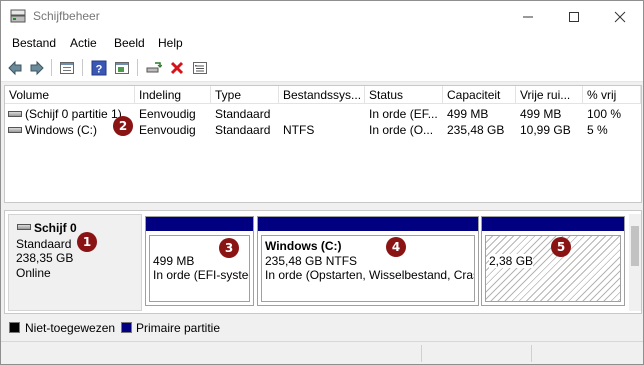  Describe the element at coordinates (299, 130) in the screenshot. I see `filesystem-cell: NTFS` at that location.